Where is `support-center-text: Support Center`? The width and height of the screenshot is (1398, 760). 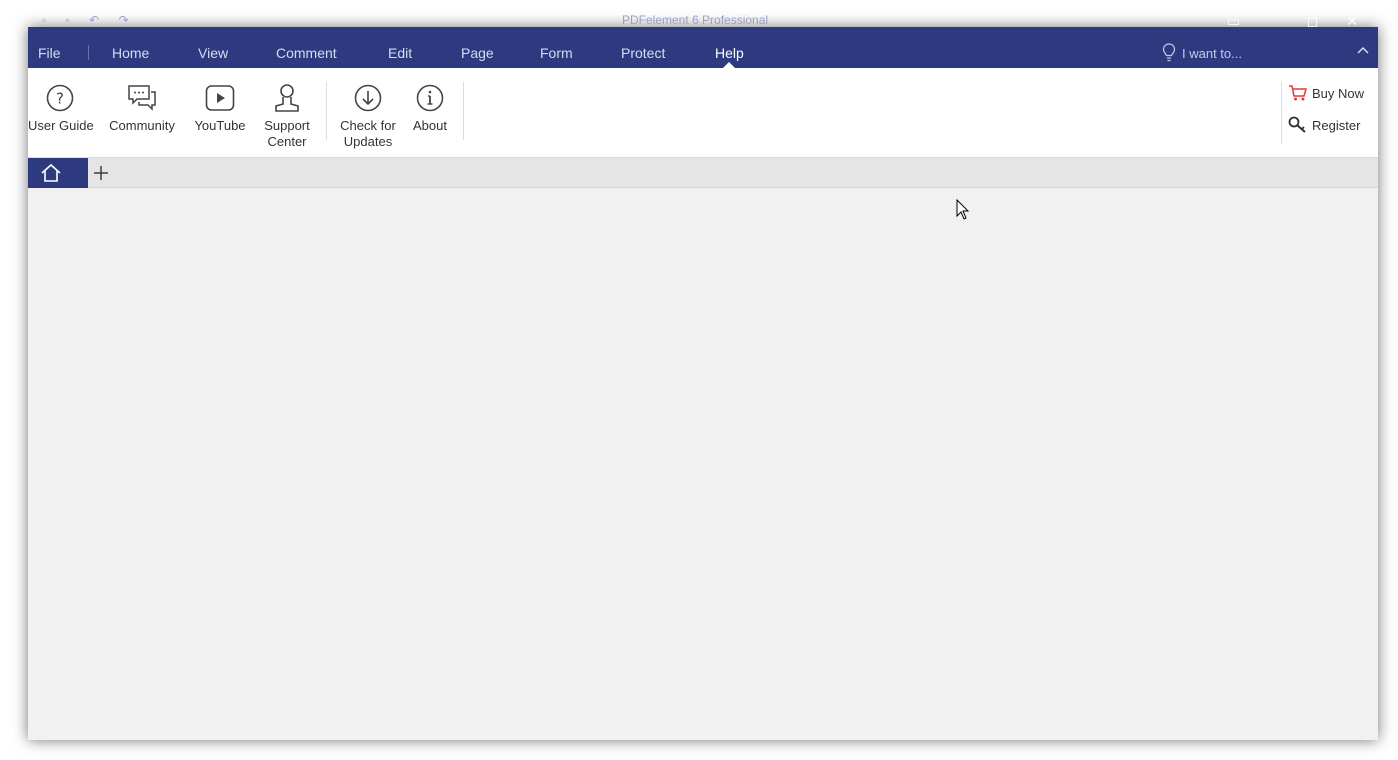 support-center-text: Support Center is located at coordinates (287, 133).